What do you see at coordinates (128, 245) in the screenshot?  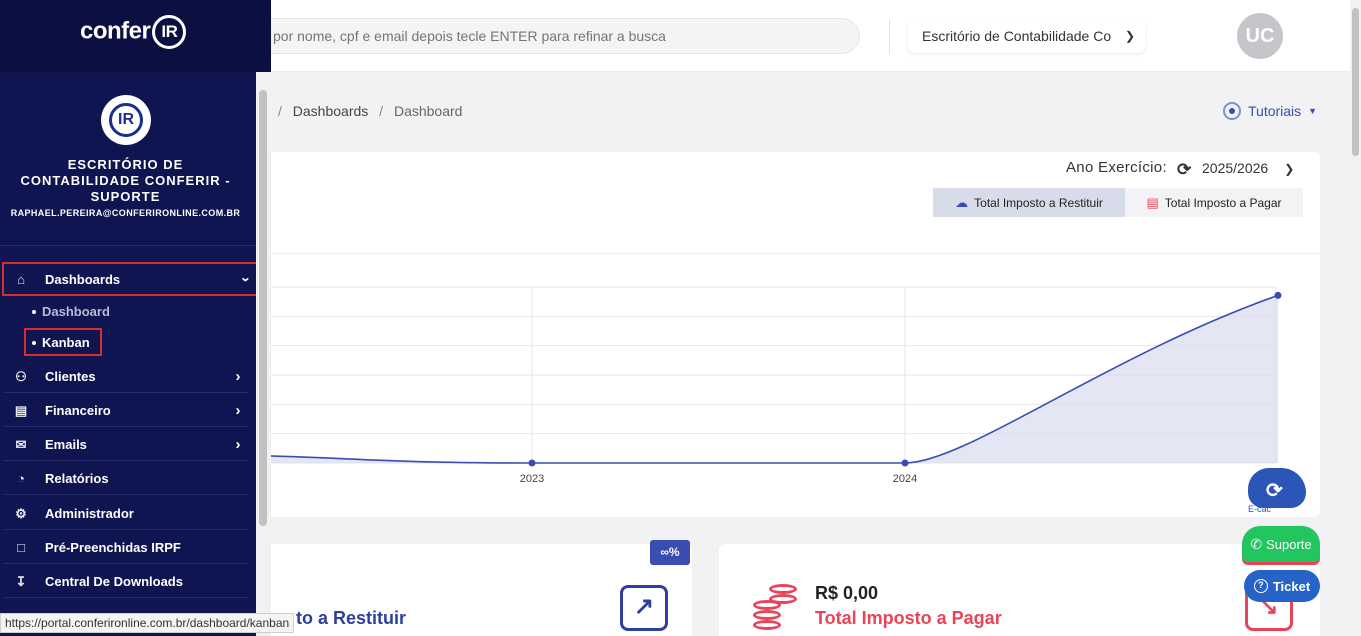 I see `sidebar-divider` at bounding box center [128, 245].